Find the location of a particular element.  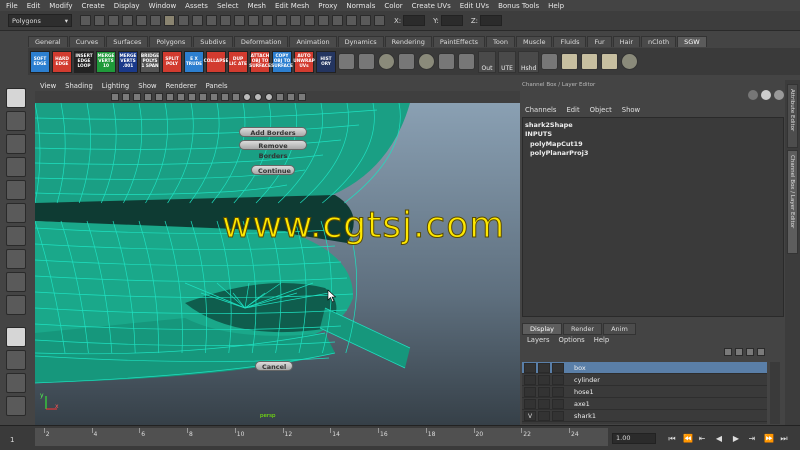

layer-visibility-toggle is located at coordinates (530, 391).